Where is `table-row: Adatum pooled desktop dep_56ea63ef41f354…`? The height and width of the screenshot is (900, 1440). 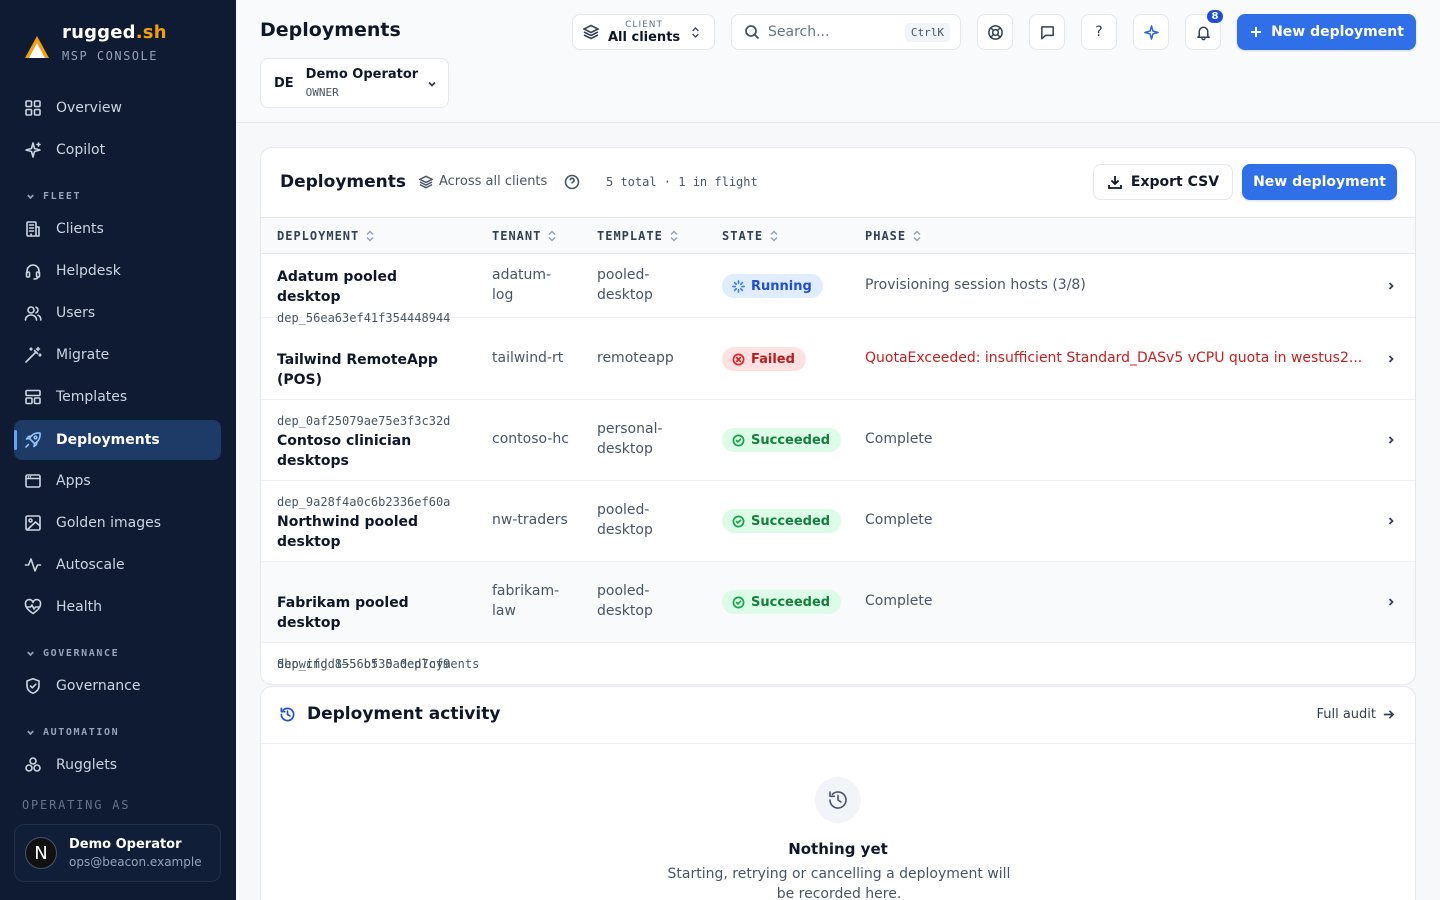
table-row: Adatum pooled desktop dep_56ea63ef41f354… is located at coordinates (838, 289).